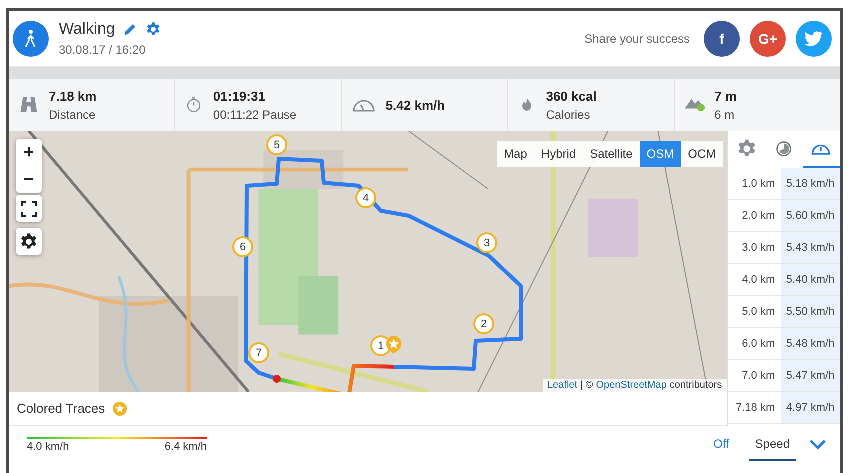 The image size is (850, 473). What do you see at coordinates (631, 386) in the screenshot?
I see `openstreetmap-link: OpenStreetMap` at bounding box center [631, 386].